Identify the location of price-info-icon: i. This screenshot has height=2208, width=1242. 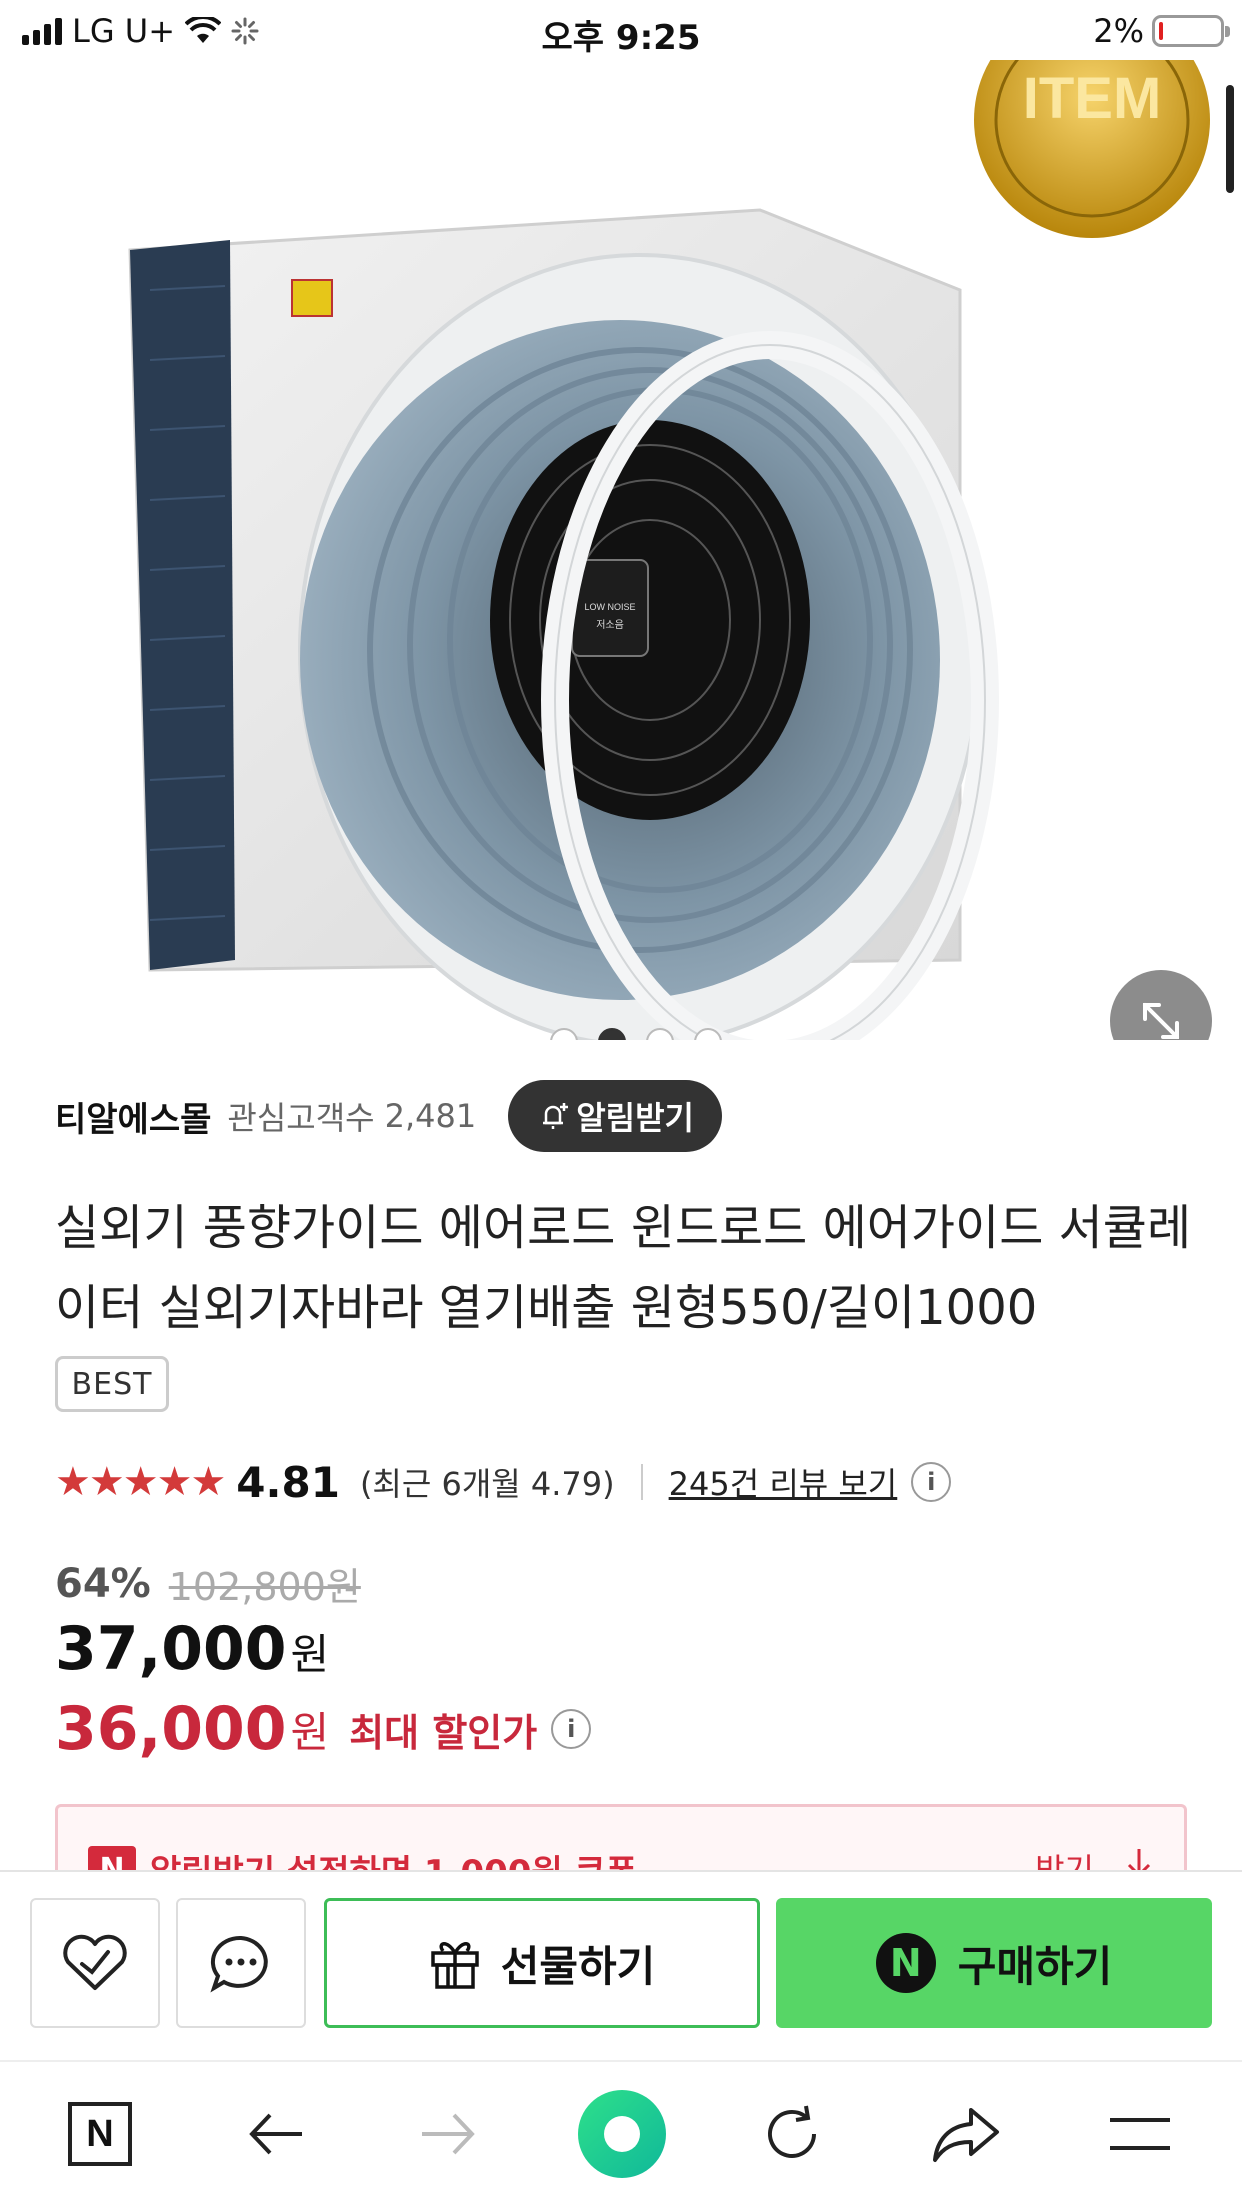
(571, 1729).